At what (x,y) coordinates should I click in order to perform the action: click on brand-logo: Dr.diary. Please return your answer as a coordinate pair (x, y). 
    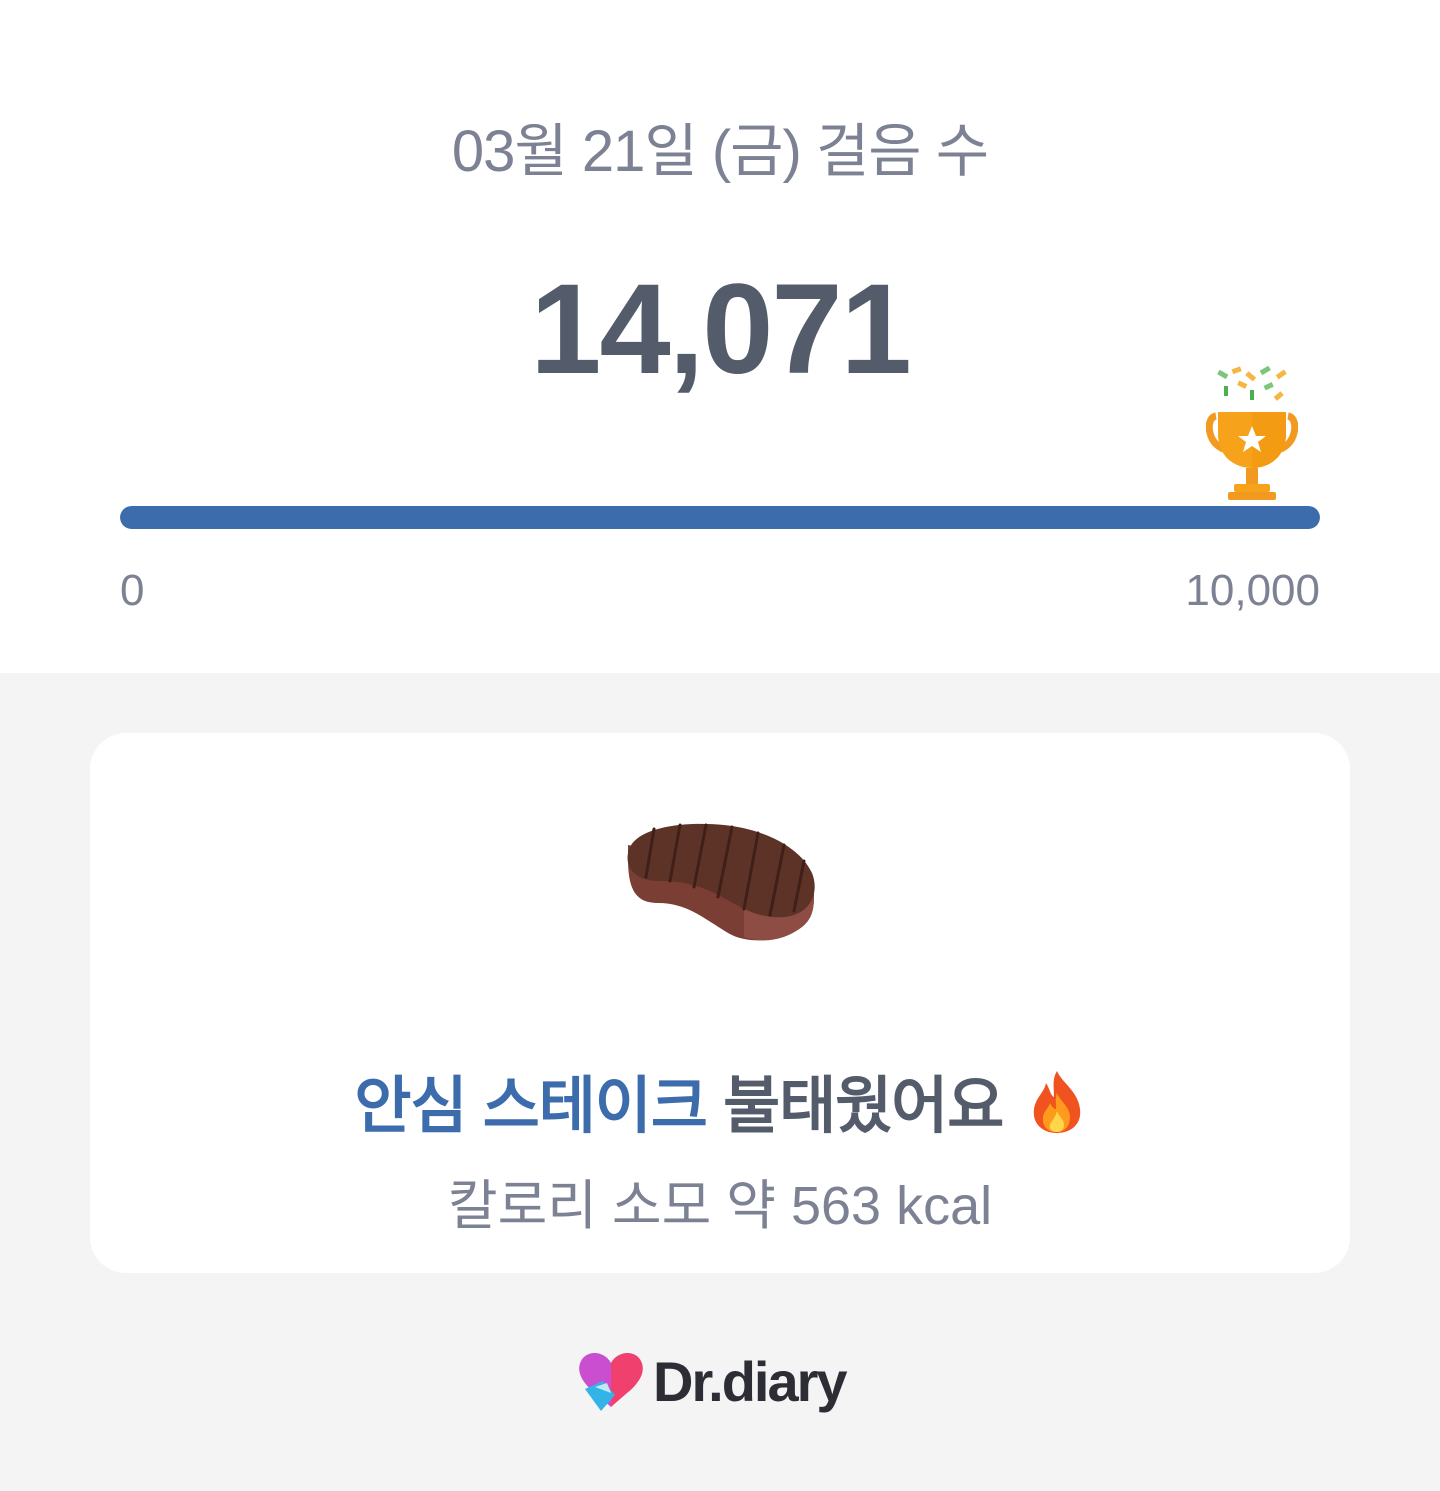
    Looking at the image, I should click on (711, 1381).